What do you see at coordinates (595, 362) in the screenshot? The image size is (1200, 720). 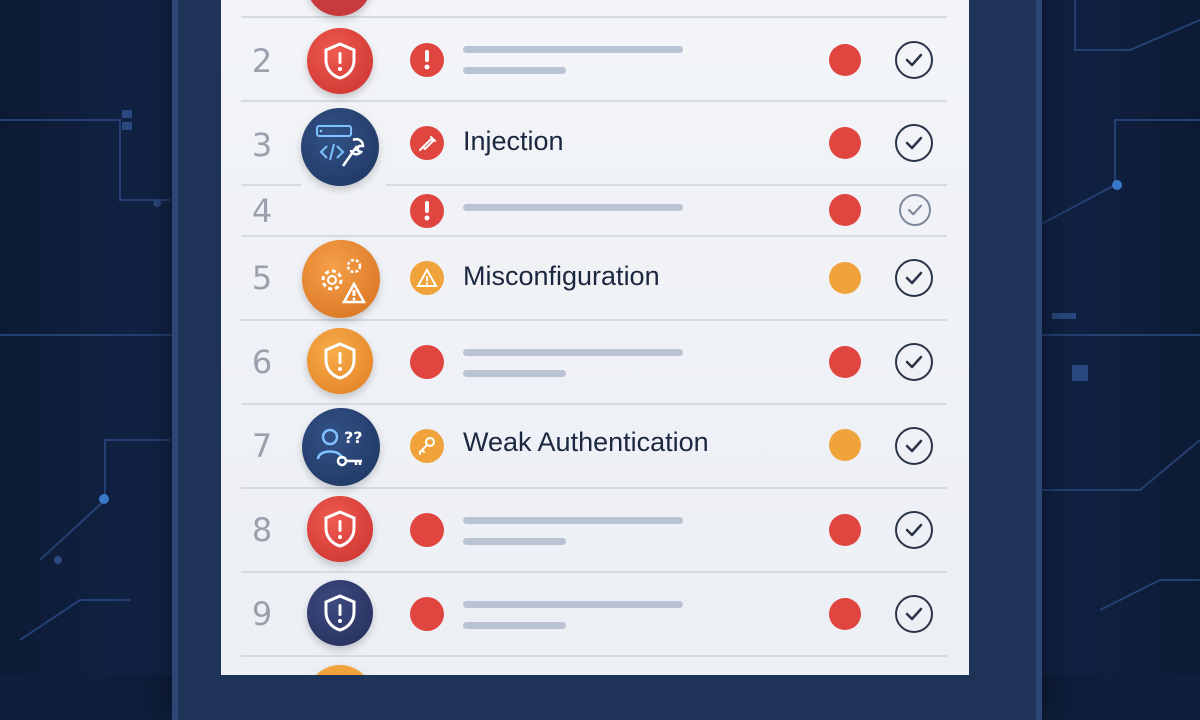 I see `list-item: 6` at bounding box center [595, 362].